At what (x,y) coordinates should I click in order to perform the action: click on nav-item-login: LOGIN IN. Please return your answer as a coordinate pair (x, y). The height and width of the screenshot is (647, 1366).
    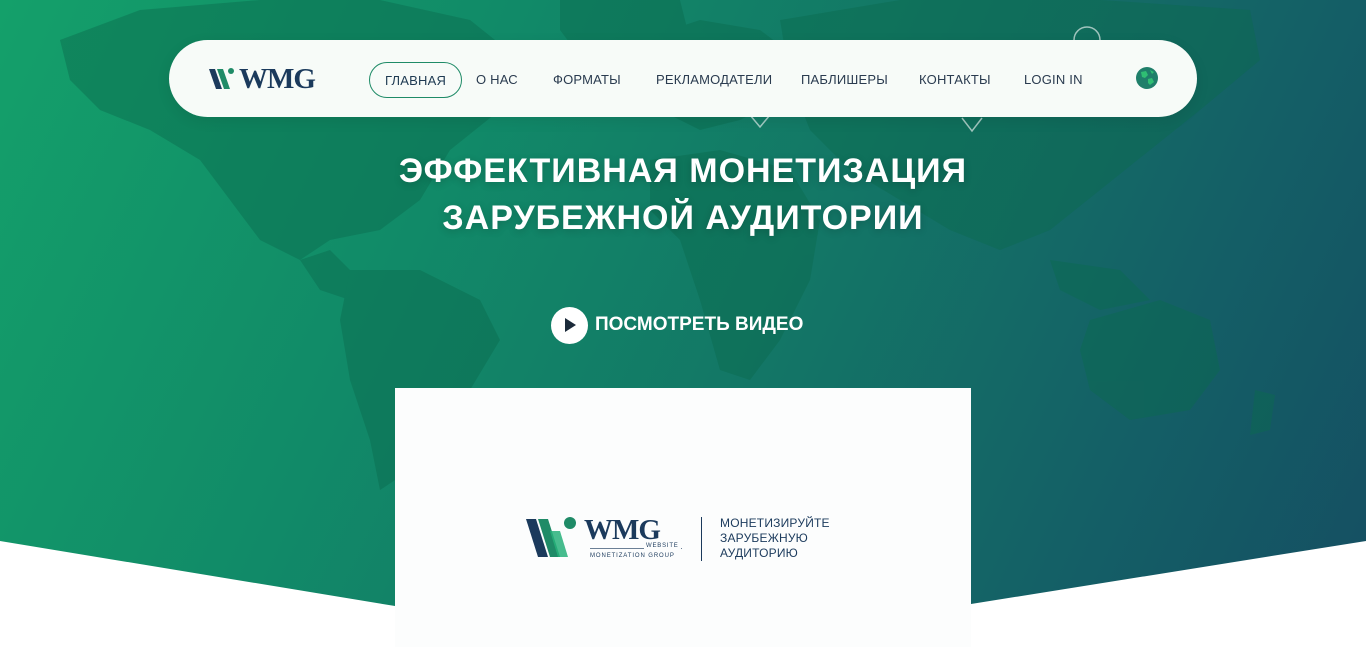
    Looking at the image, I should click on (1053, 80).